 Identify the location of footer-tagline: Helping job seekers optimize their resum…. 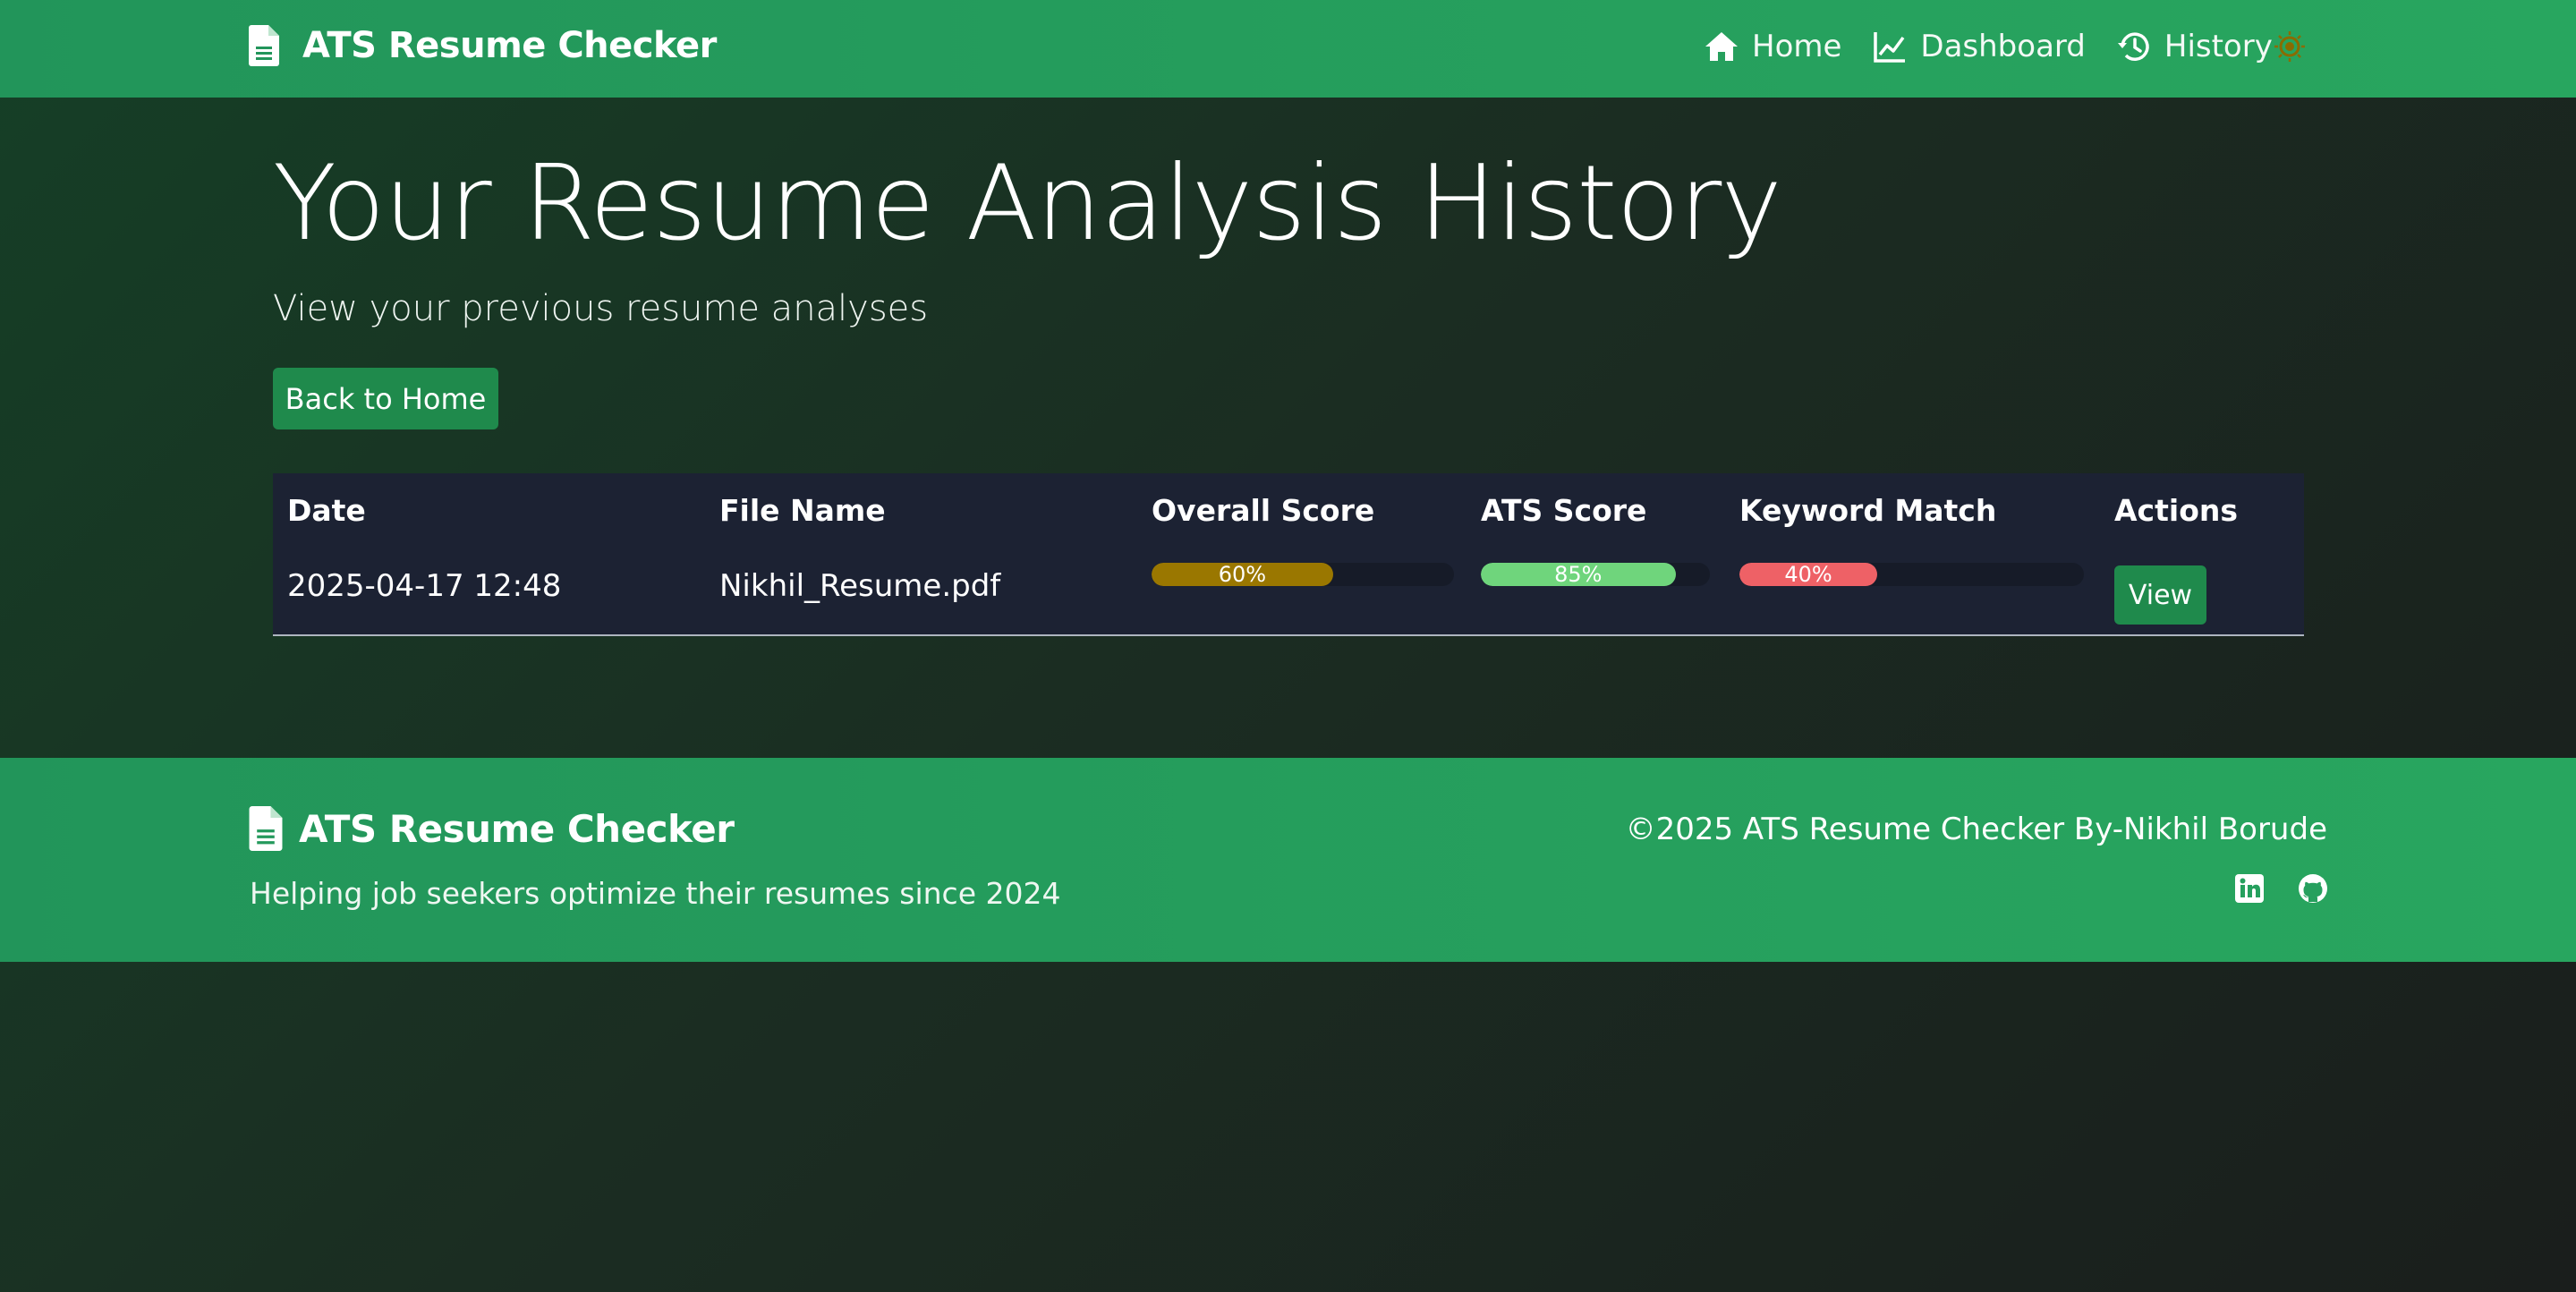
(655, 893).